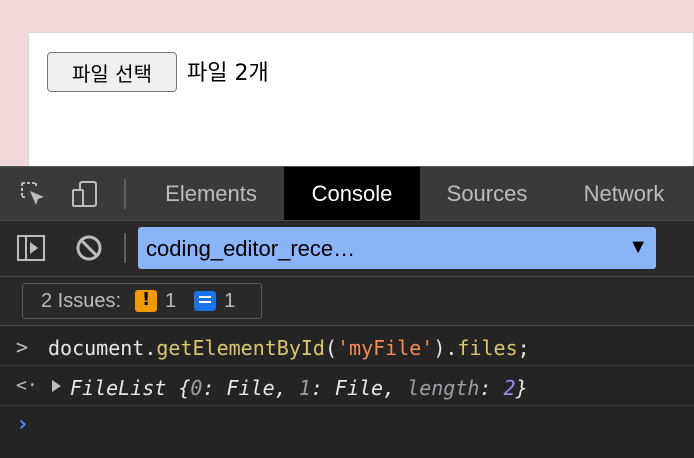  What do you see at coordinates (33, 194) in the screenshot?
I see `inspect-element-icon` at bounding box center [33, 194].